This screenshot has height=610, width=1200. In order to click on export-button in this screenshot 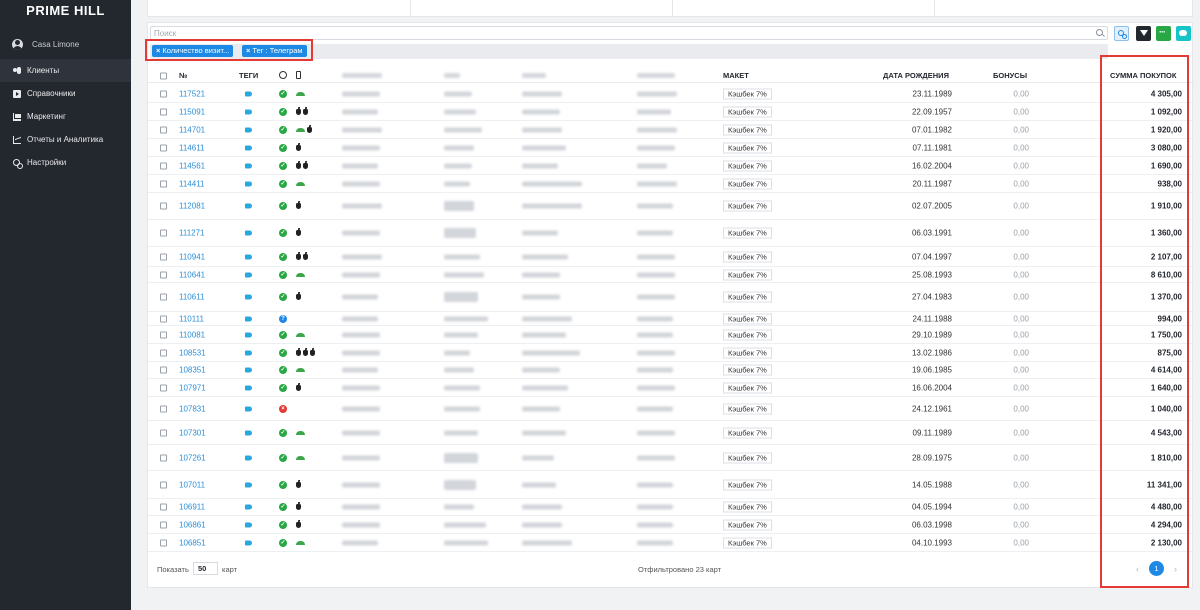, I will do `click(1163, 33)`.